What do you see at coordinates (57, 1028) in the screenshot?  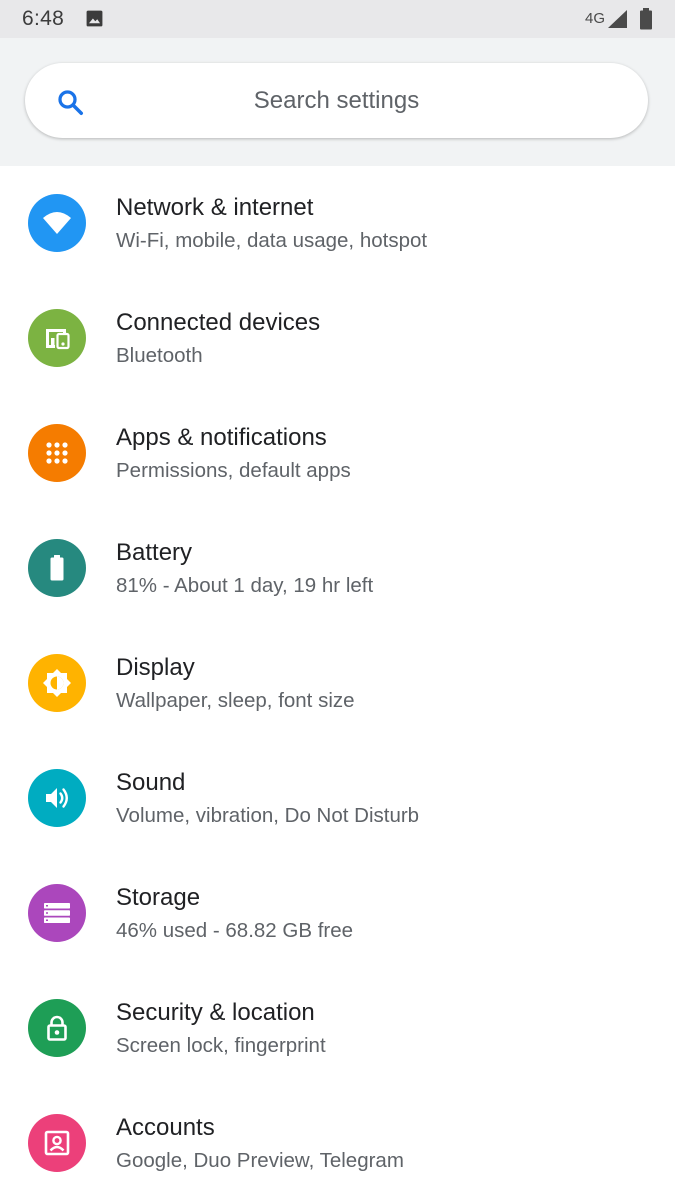 I see `lock-icon` at bounding box center [57, 1028].